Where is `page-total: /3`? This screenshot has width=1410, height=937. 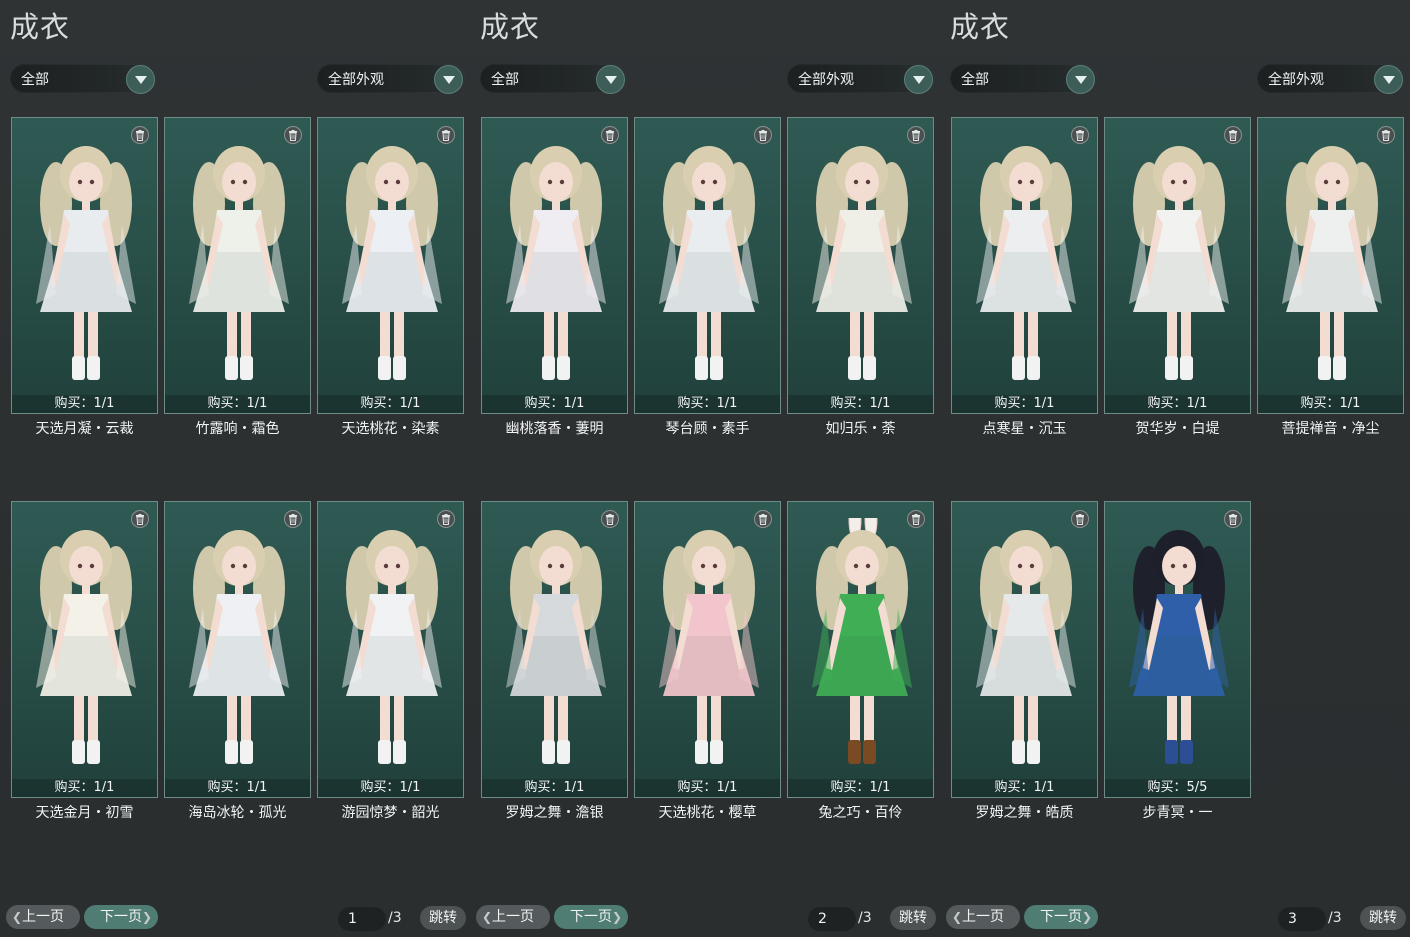
page-total: /3 is located at coordinates (865, 918).